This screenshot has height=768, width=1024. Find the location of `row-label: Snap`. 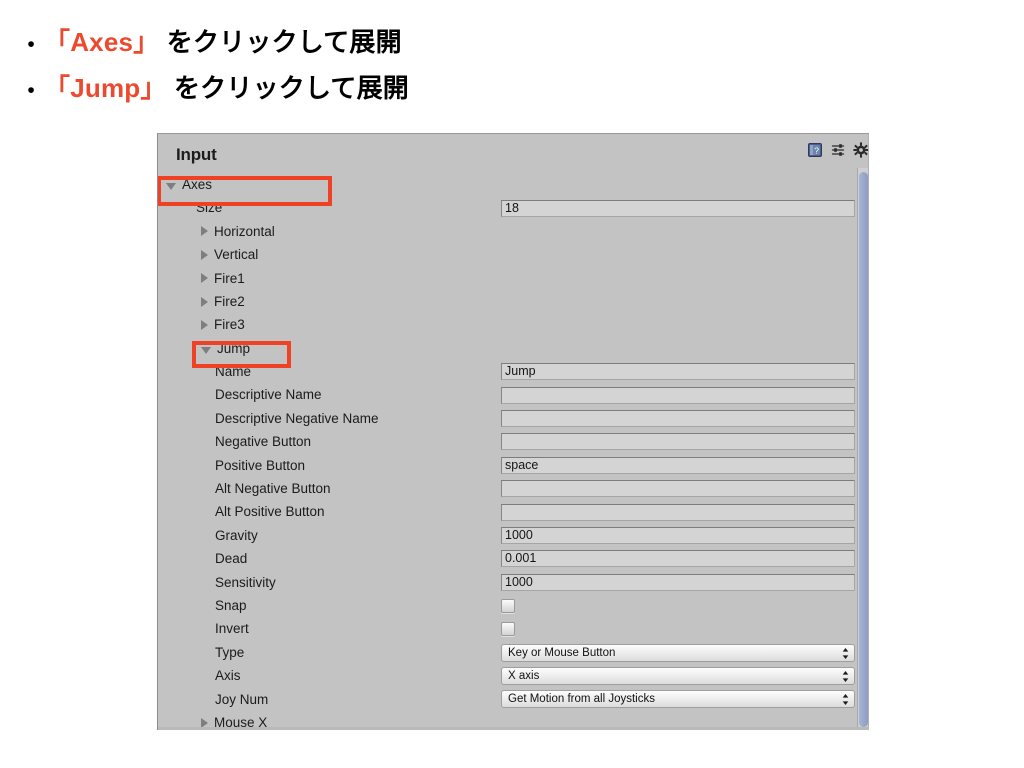

row-label: Snap is located at coordinates (231, 605).